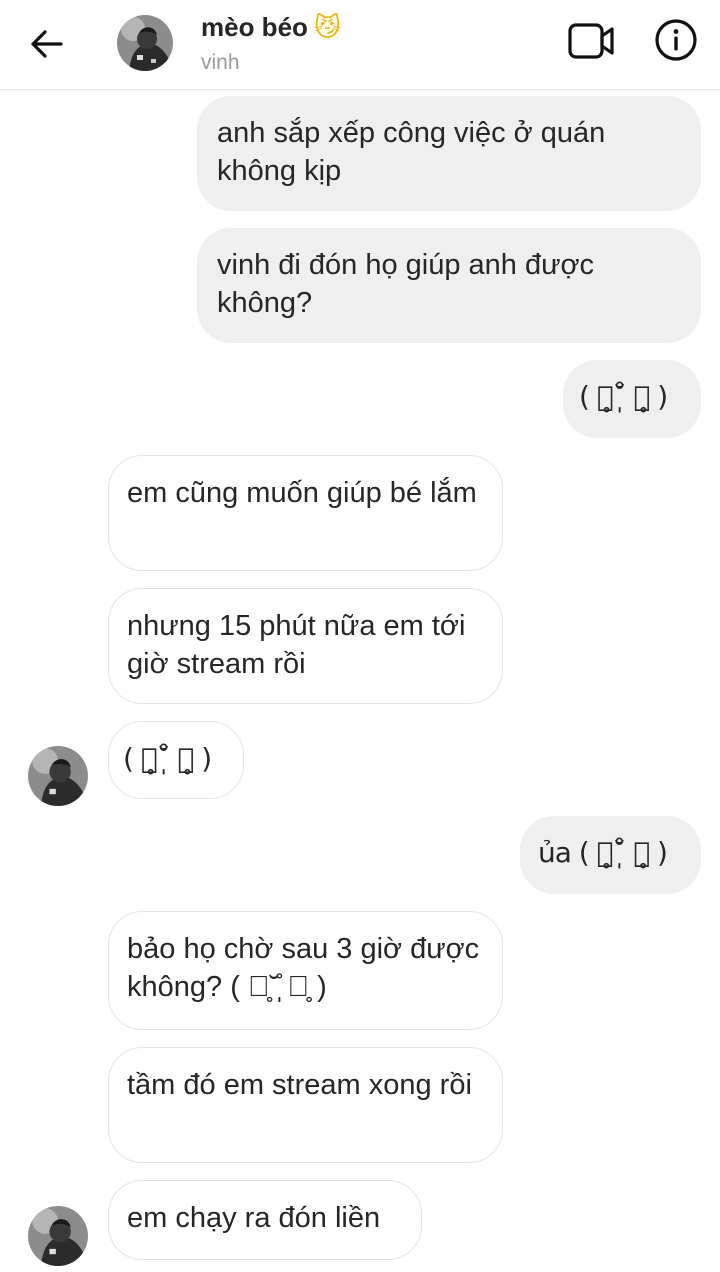 Image resolution: width=720 pixels, height=1272 pixels. Describe the element at coordinates (220, 62) in the screenshot. I see `conversation-subtitle: vinh` at that location.